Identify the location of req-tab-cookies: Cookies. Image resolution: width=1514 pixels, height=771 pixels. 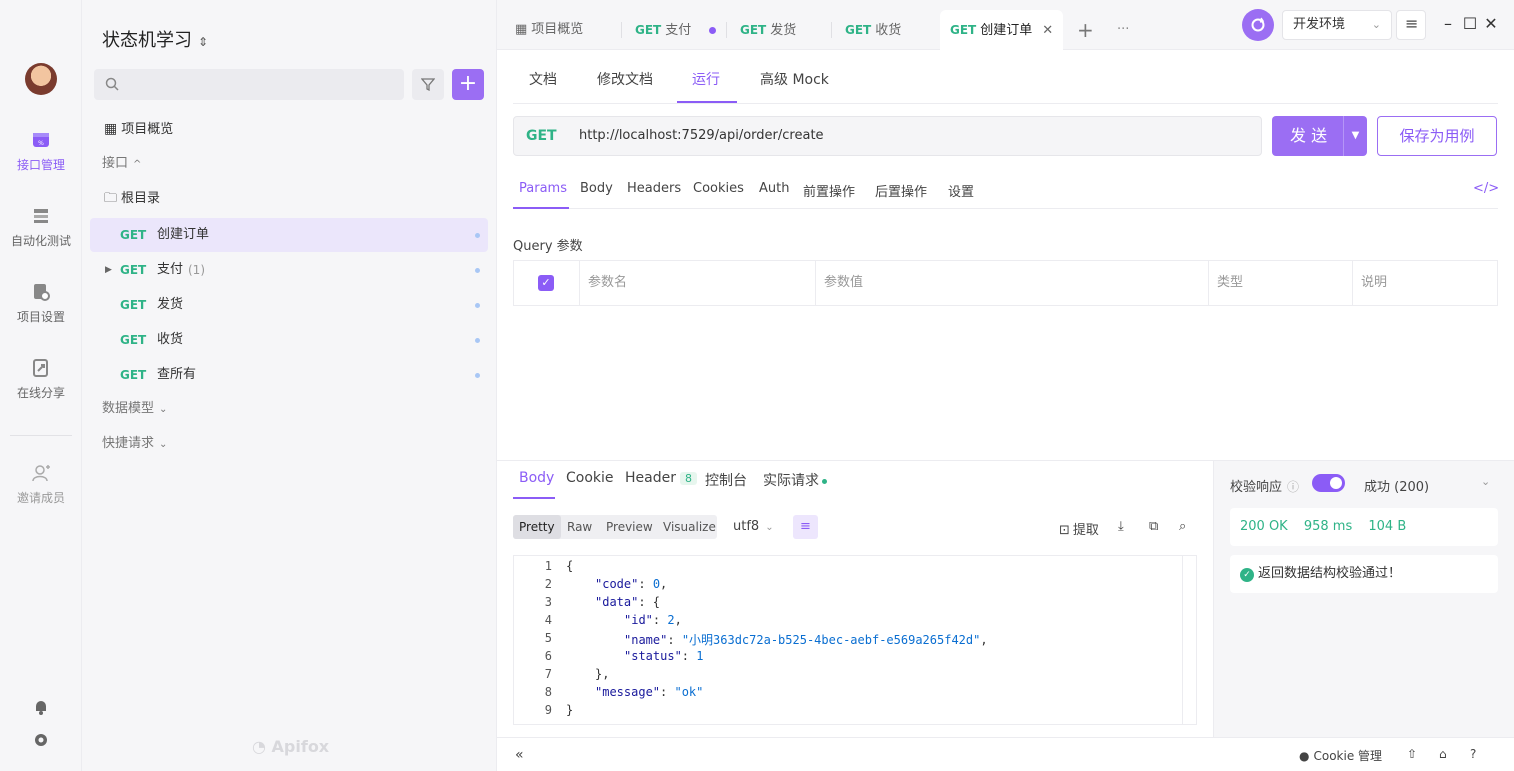
(718, 188).